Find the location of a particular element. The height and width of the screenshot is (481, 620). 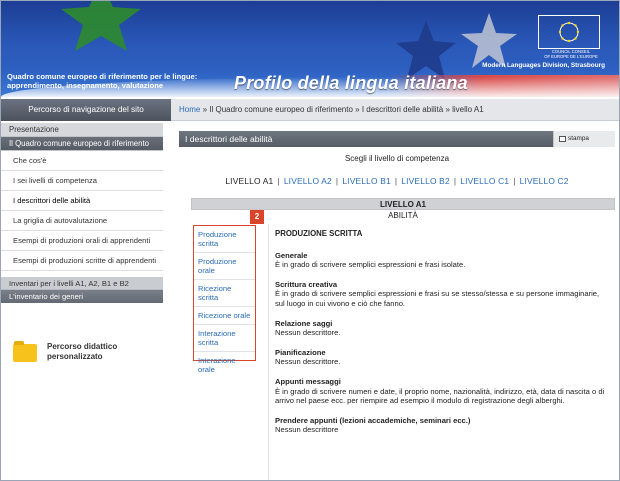

print-button: stampa is located at coordinates (584, 139).